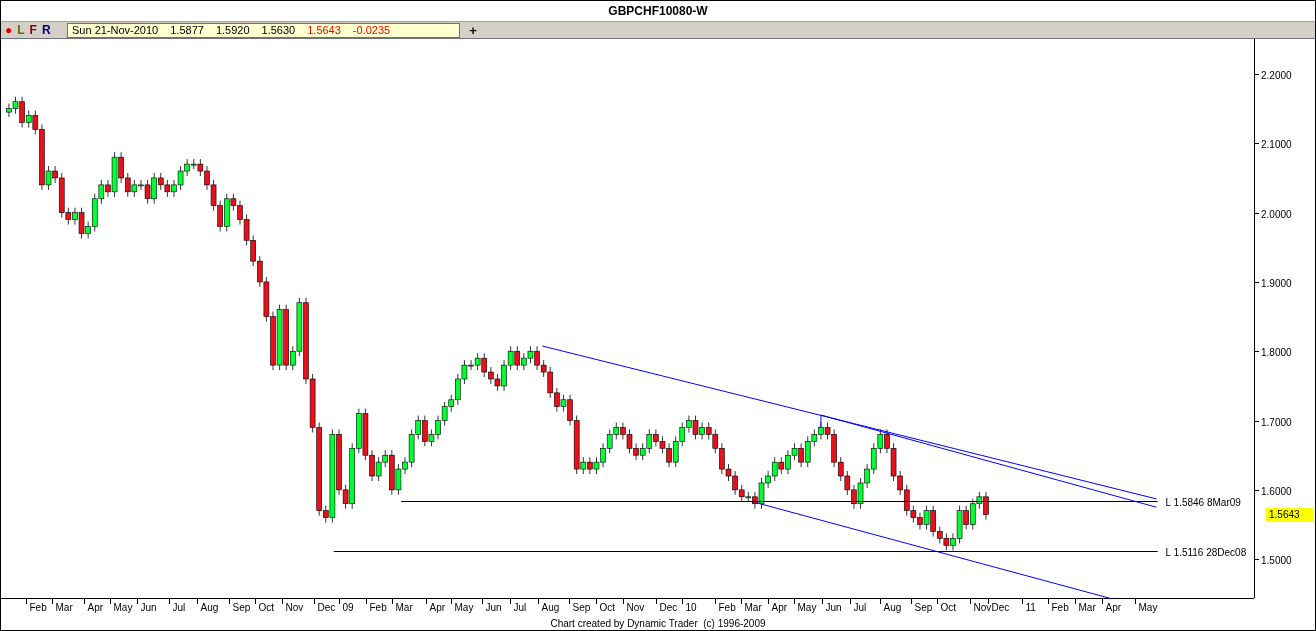  I want to click on axis-label: 1.7000, so click(1276, 422).